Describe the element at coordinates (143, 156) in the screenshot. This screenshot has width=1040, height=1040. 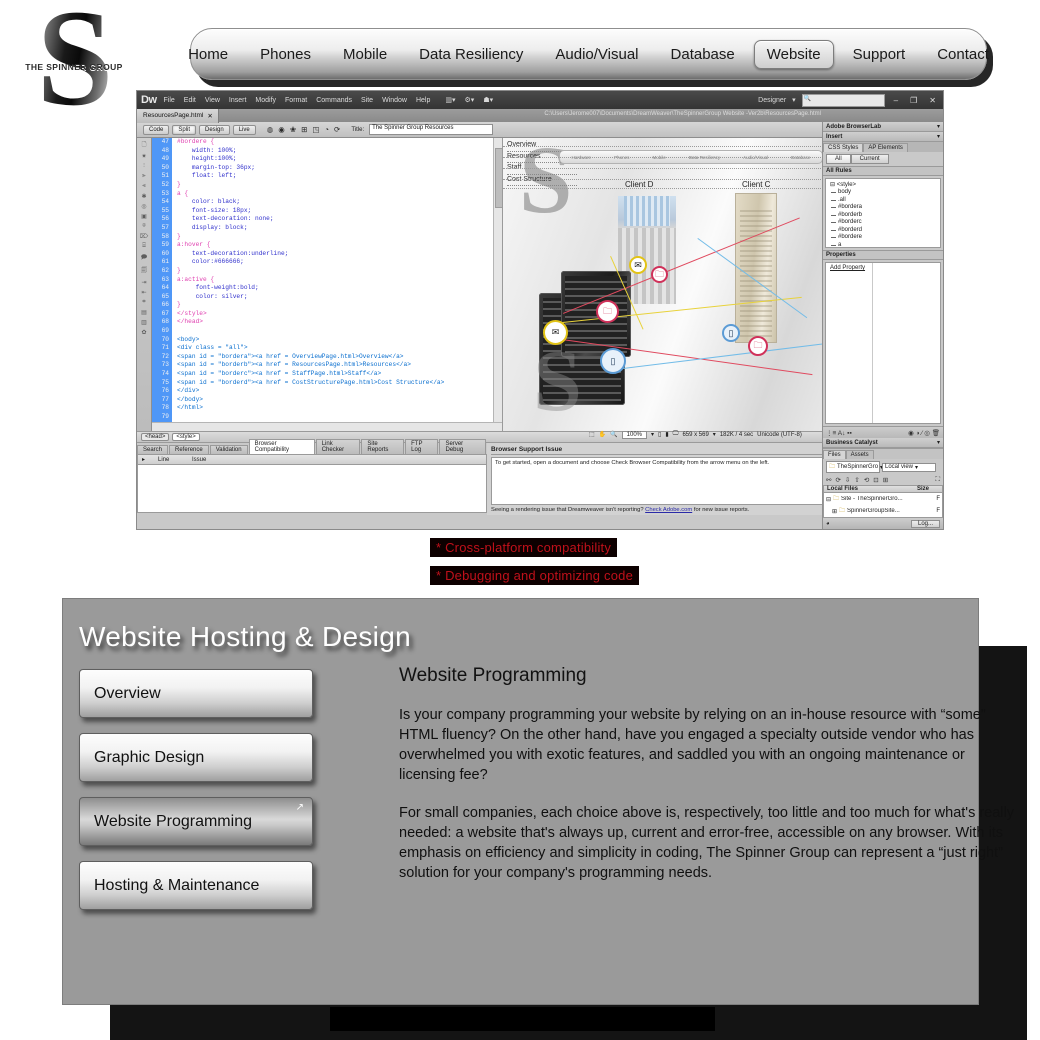
I see `file-management-icon: ✷` at that location.